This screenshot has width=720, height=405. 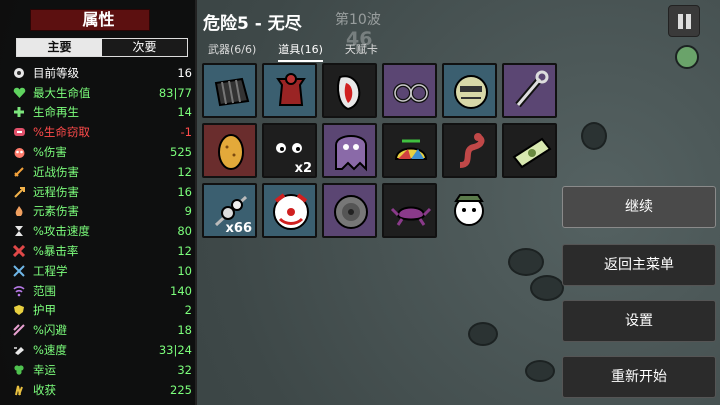 I want to click on main-menu-button: 返回主菜单, so click(x=639, y=265).